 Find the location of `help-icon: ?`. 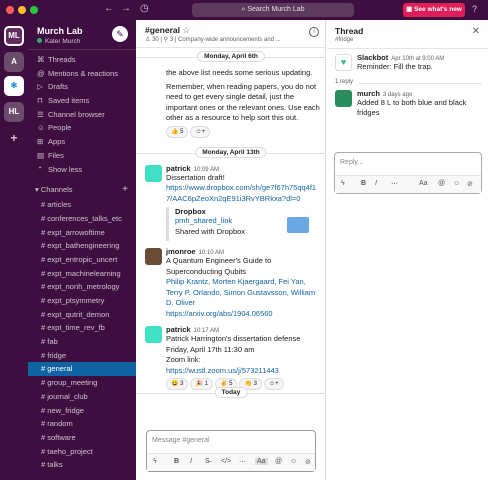

help-icon: ? is located at coordinates (474, 9).